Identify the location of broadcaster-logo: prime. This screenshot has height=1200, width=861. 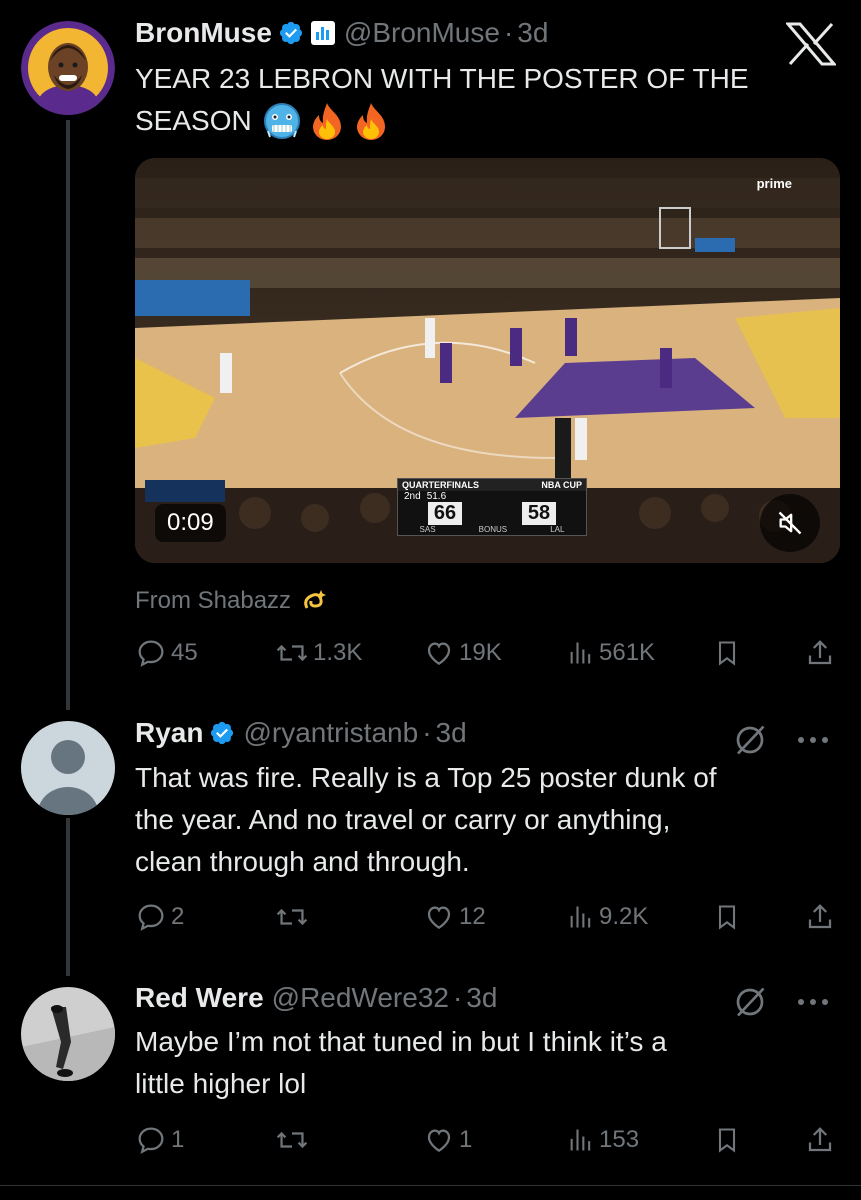
(774, 183).